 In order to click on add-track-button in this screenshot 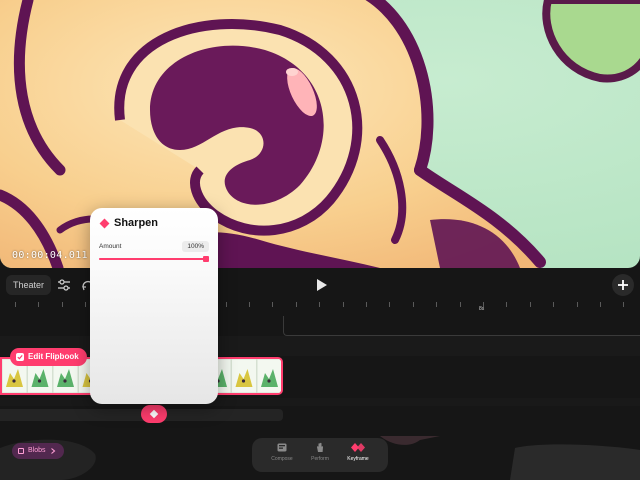, I will do `click(623, 285)`.